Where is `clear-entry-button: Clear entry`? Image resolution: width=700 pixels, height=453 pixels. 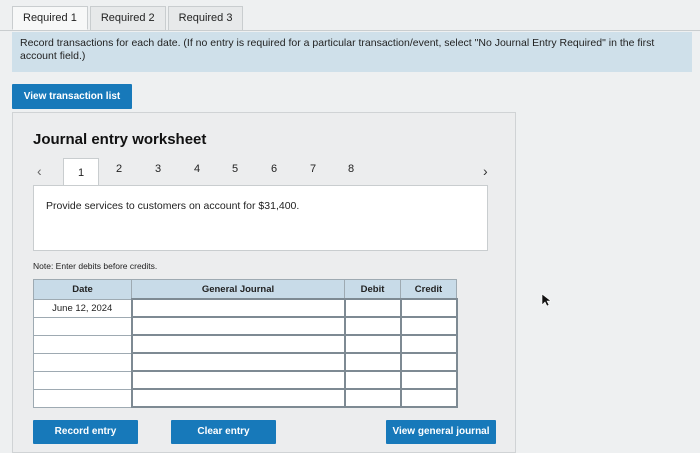 clear-entry-button: Clear entry is located at coordinates (223, 432).